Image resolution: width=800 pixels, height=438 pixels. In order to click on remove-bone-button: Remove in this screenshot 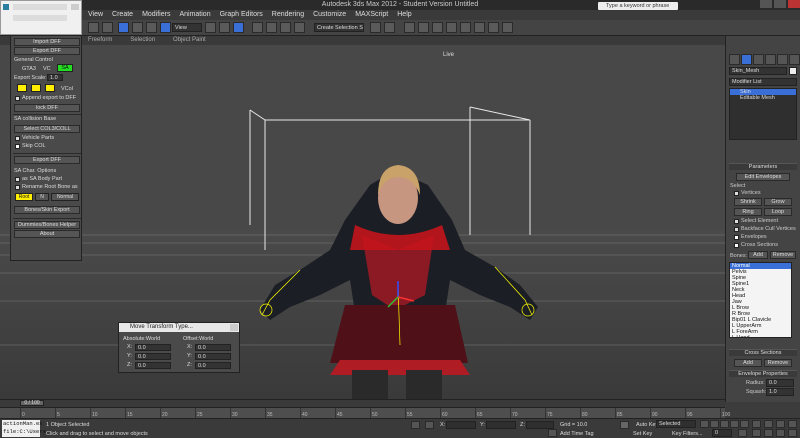, I will do `click(783, 255)`.